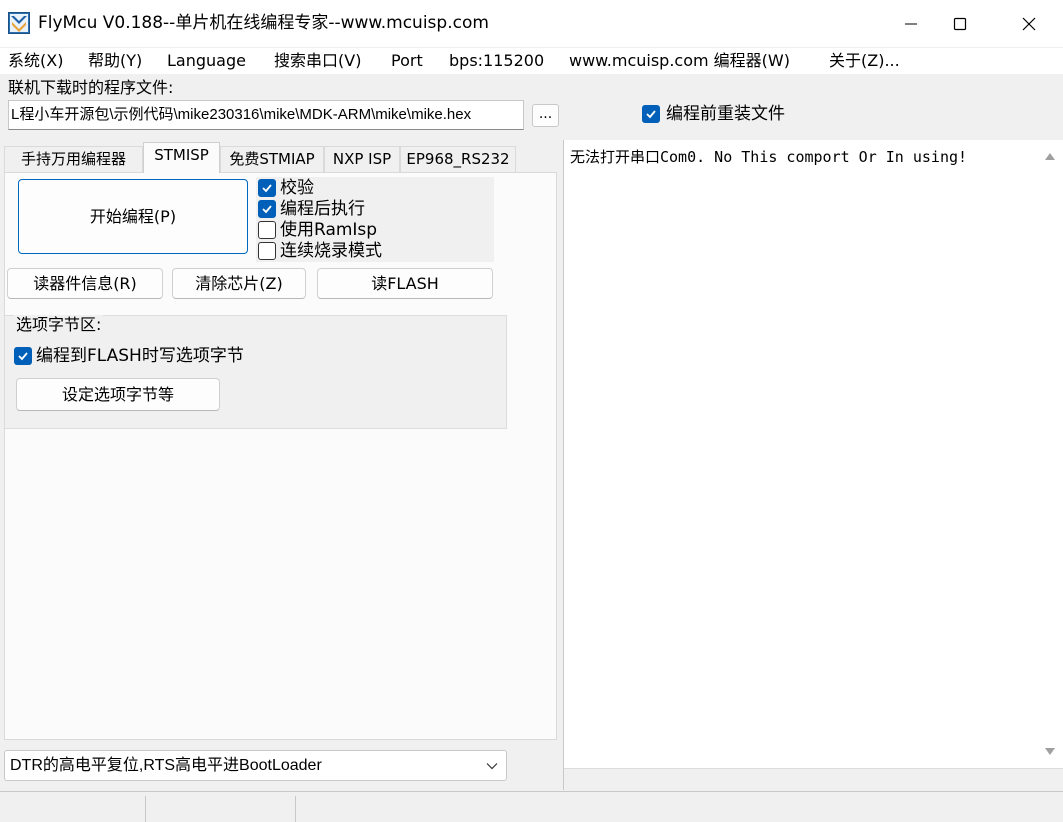 The height and width of the screenshot is (822, 1063). I want to click on tab-free-stmiap: 免费STMIAP, so click(272, 159).